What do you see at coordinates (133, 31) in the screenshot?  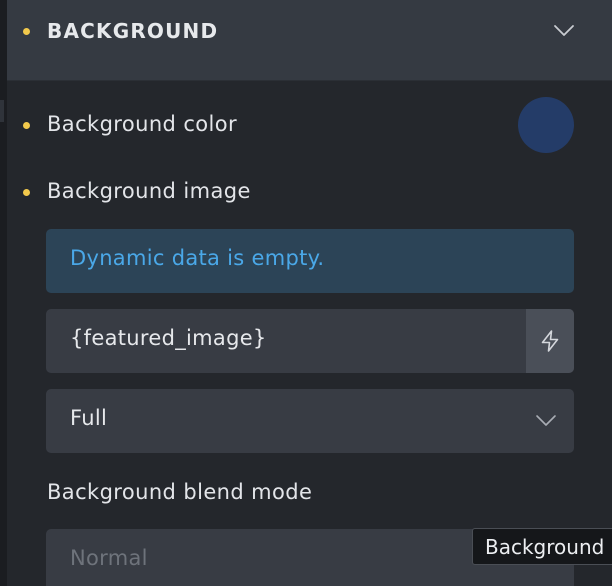 I see `section-title: BACKGROUND` at bounding box center [133, 31].